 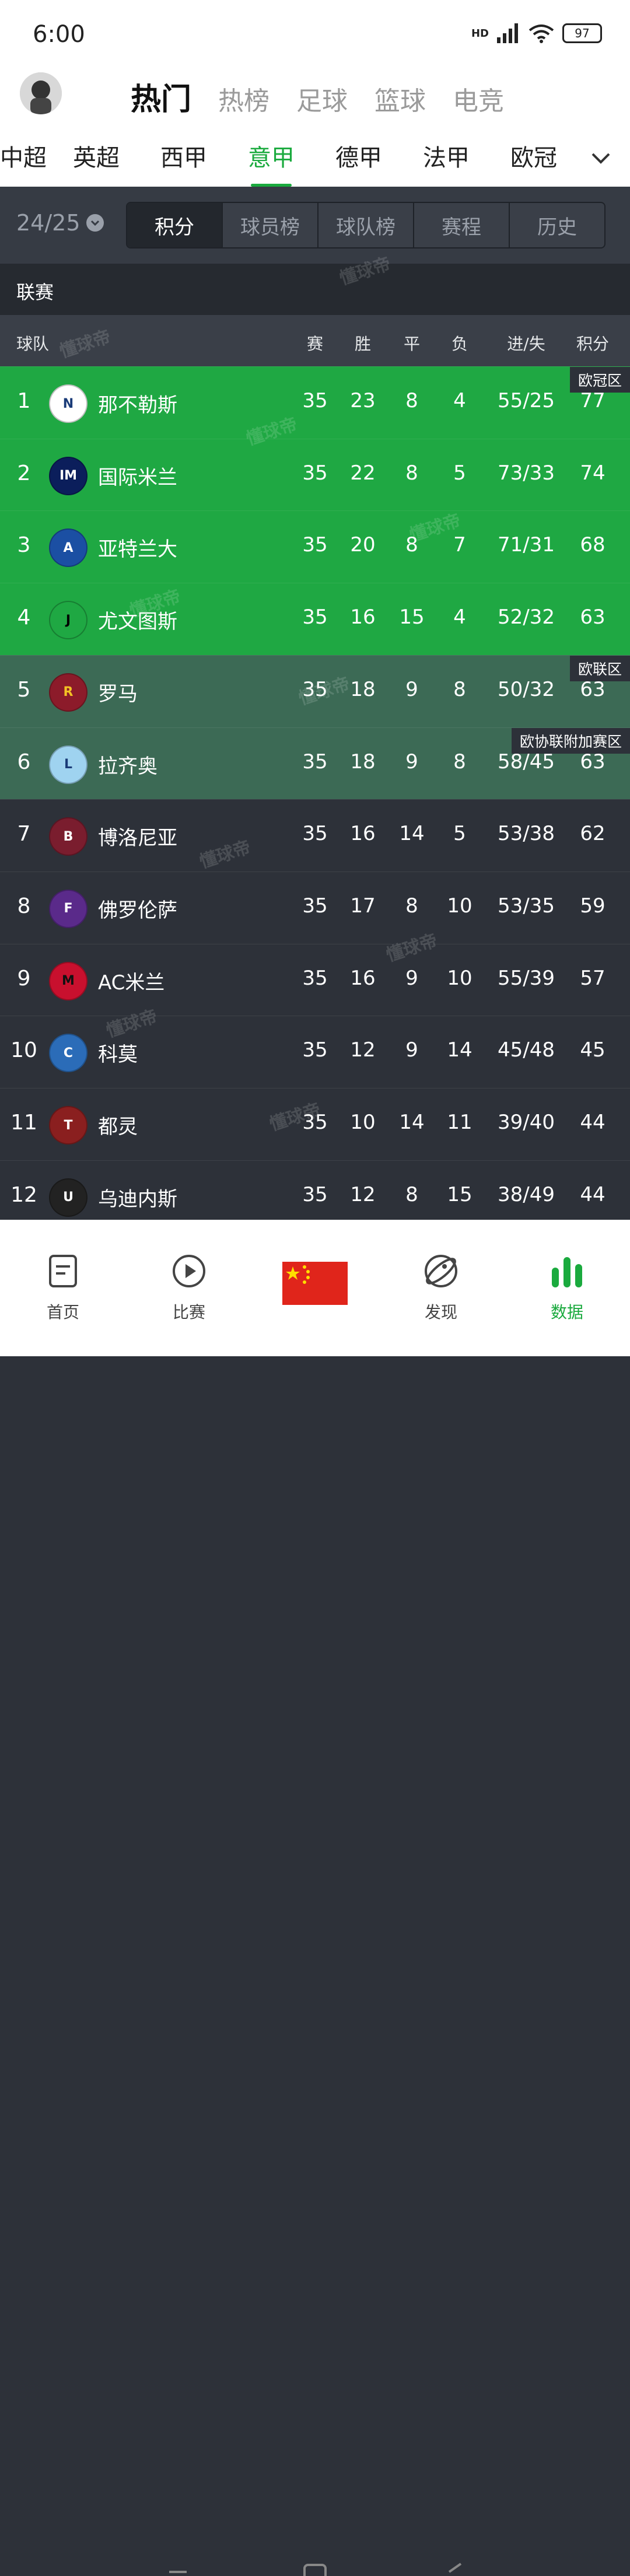 What do you see at coordinates (363, 834) in the screenshot?
I see `won-cell: 16` at bounding box center [363, 834].